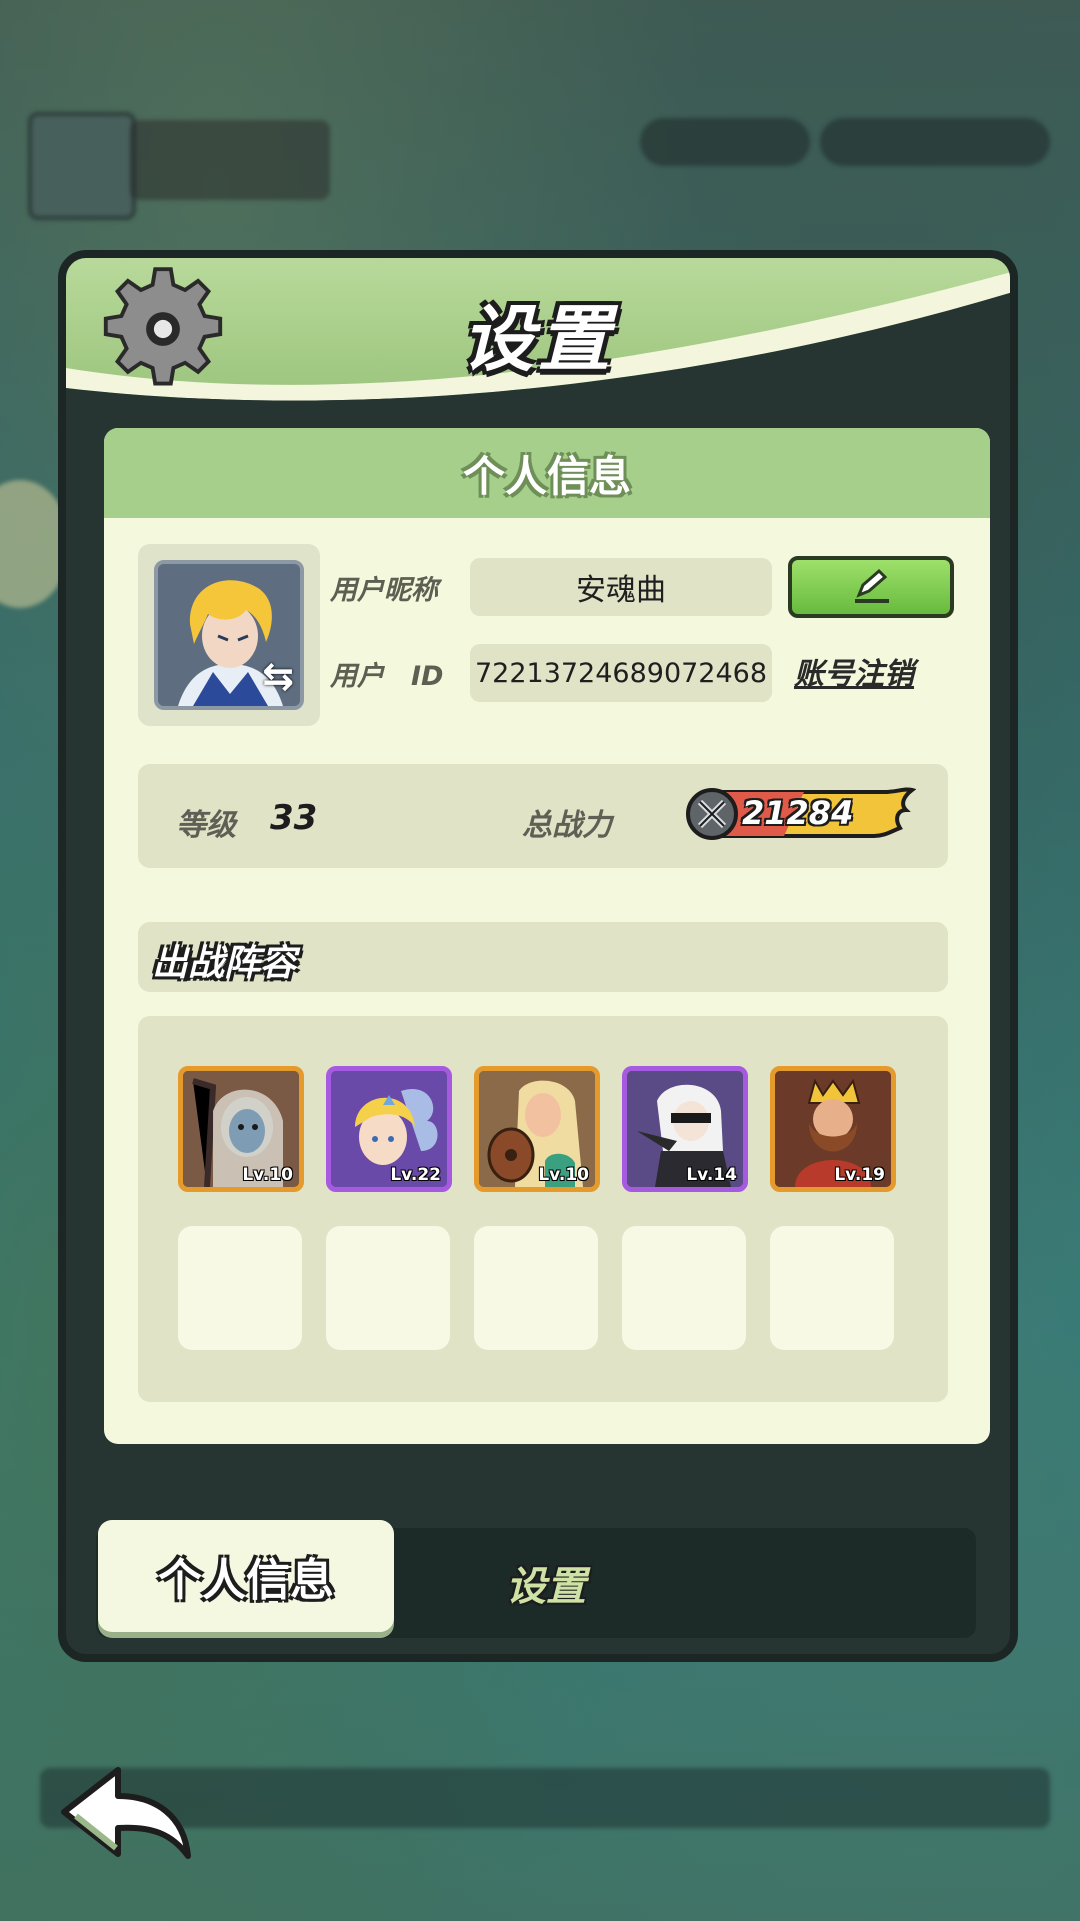 This screenshot has height=1921, width=1080. Describe the element at coordinates (546, 1583) in the screenshot. I see `tab-settings: 设置` at that location.